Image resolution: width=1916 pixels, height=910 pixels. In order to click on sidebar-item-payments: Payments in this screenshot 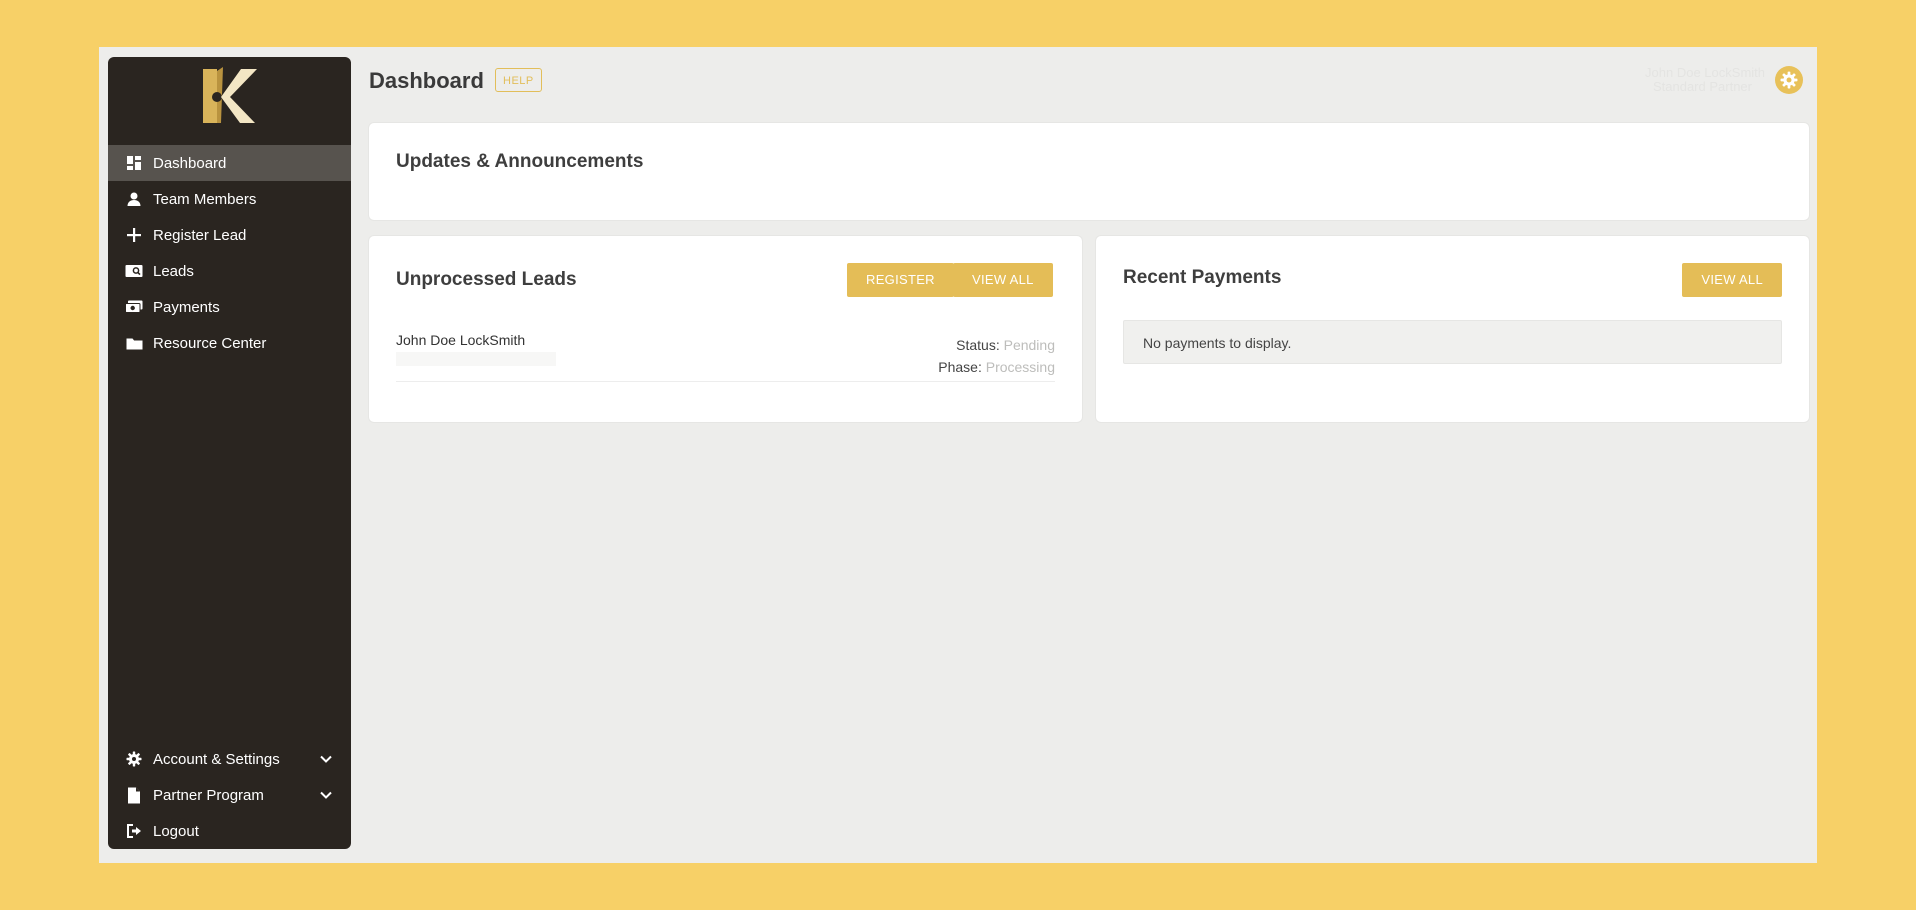, I will do `click(229, 307)`.